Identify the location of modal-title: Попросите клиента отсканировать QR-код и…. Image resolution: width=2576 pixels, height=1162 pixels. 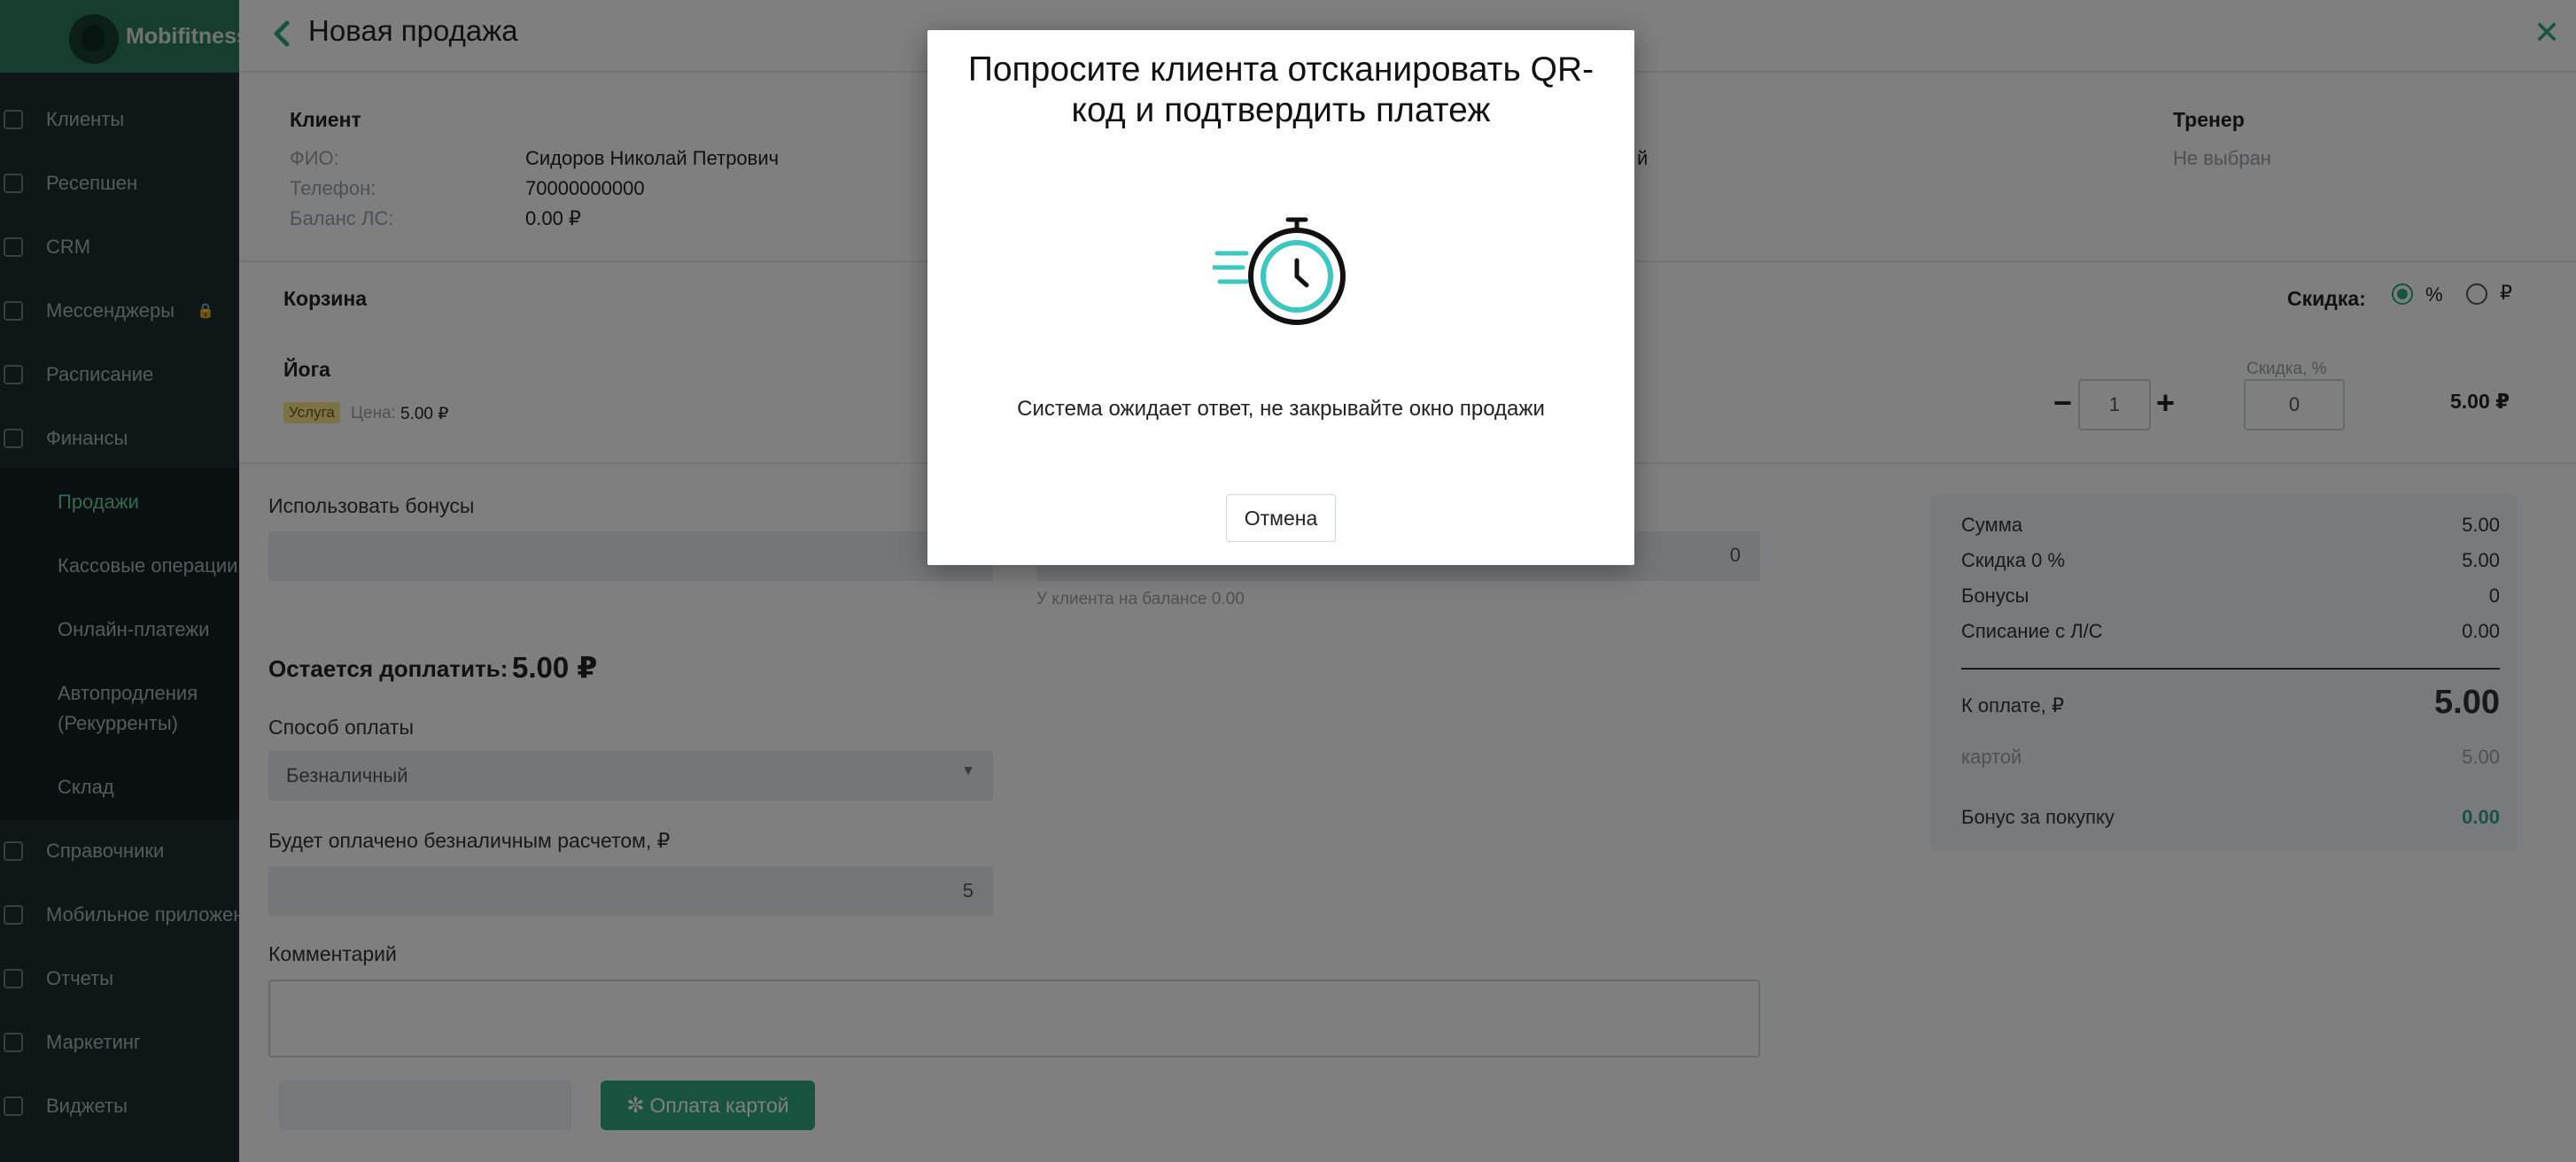
(1280, 89).